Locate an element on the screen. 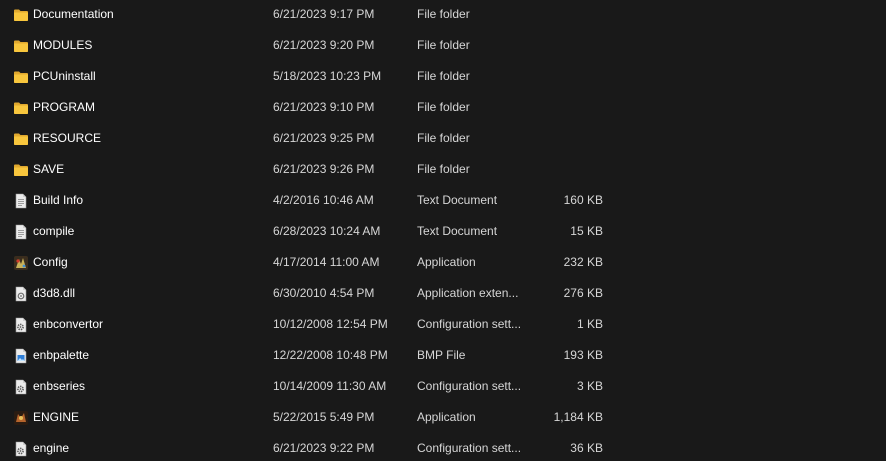 The image size is (886, 461). file-size: 276 KB is located at coordinates (583, 293).